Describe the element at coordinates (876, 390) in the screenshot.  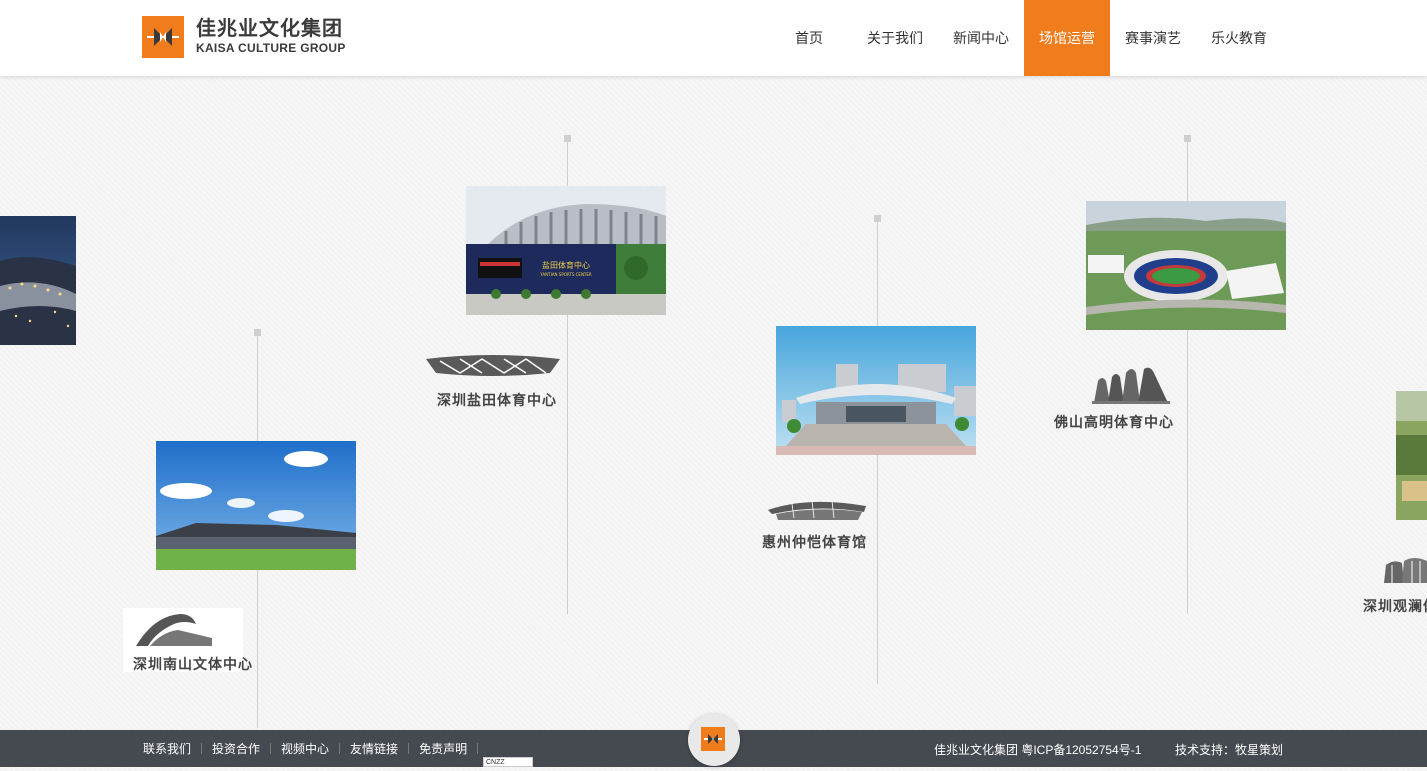
I see `venue-photo-huizhou` at that location.